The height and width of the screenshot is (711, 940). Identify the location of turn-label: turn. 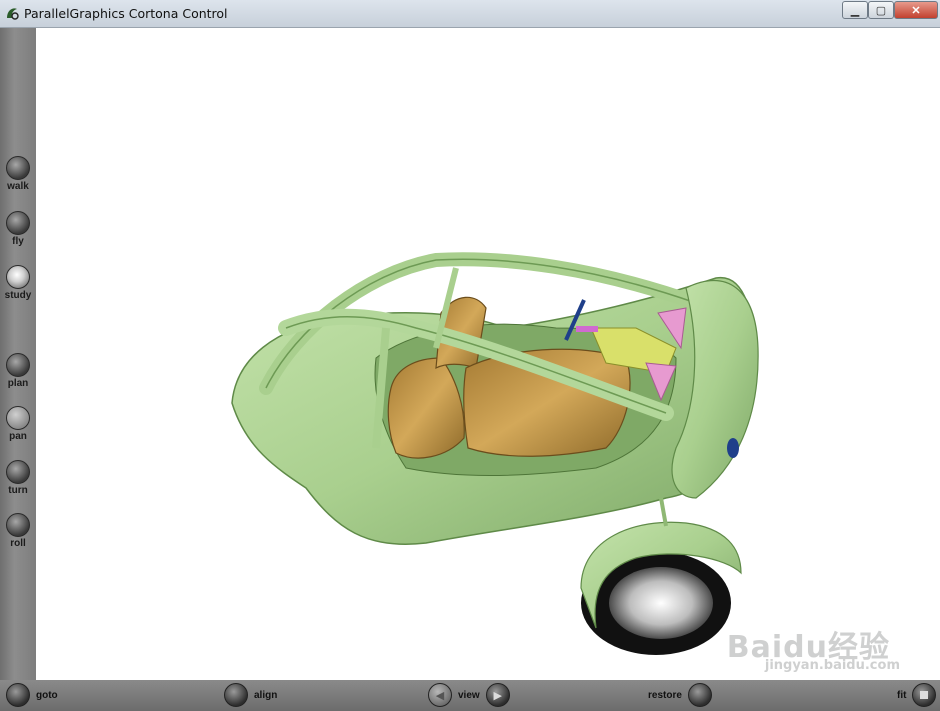
(18, 490).